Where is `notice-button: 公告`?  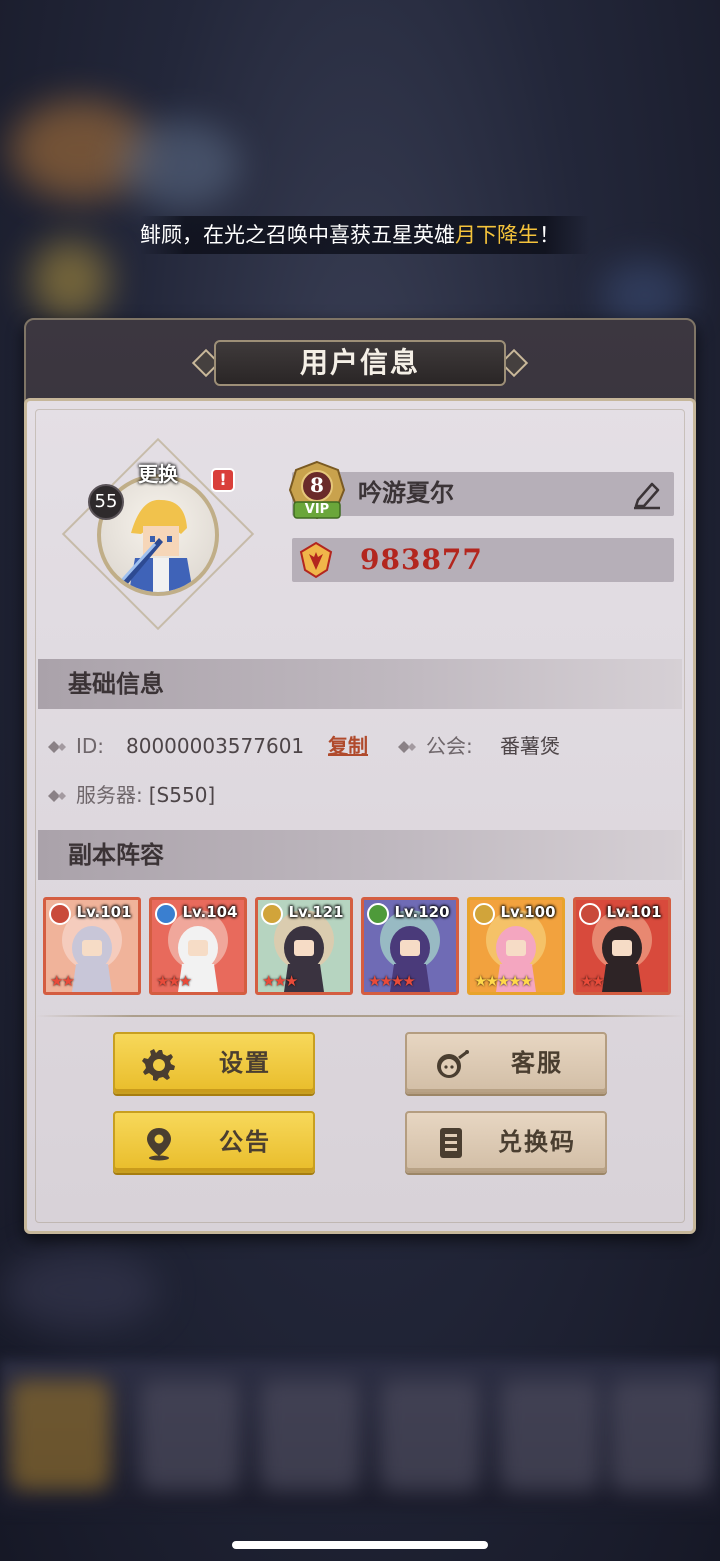 notice-button: 公告 is located at coordinates (214, 1142).